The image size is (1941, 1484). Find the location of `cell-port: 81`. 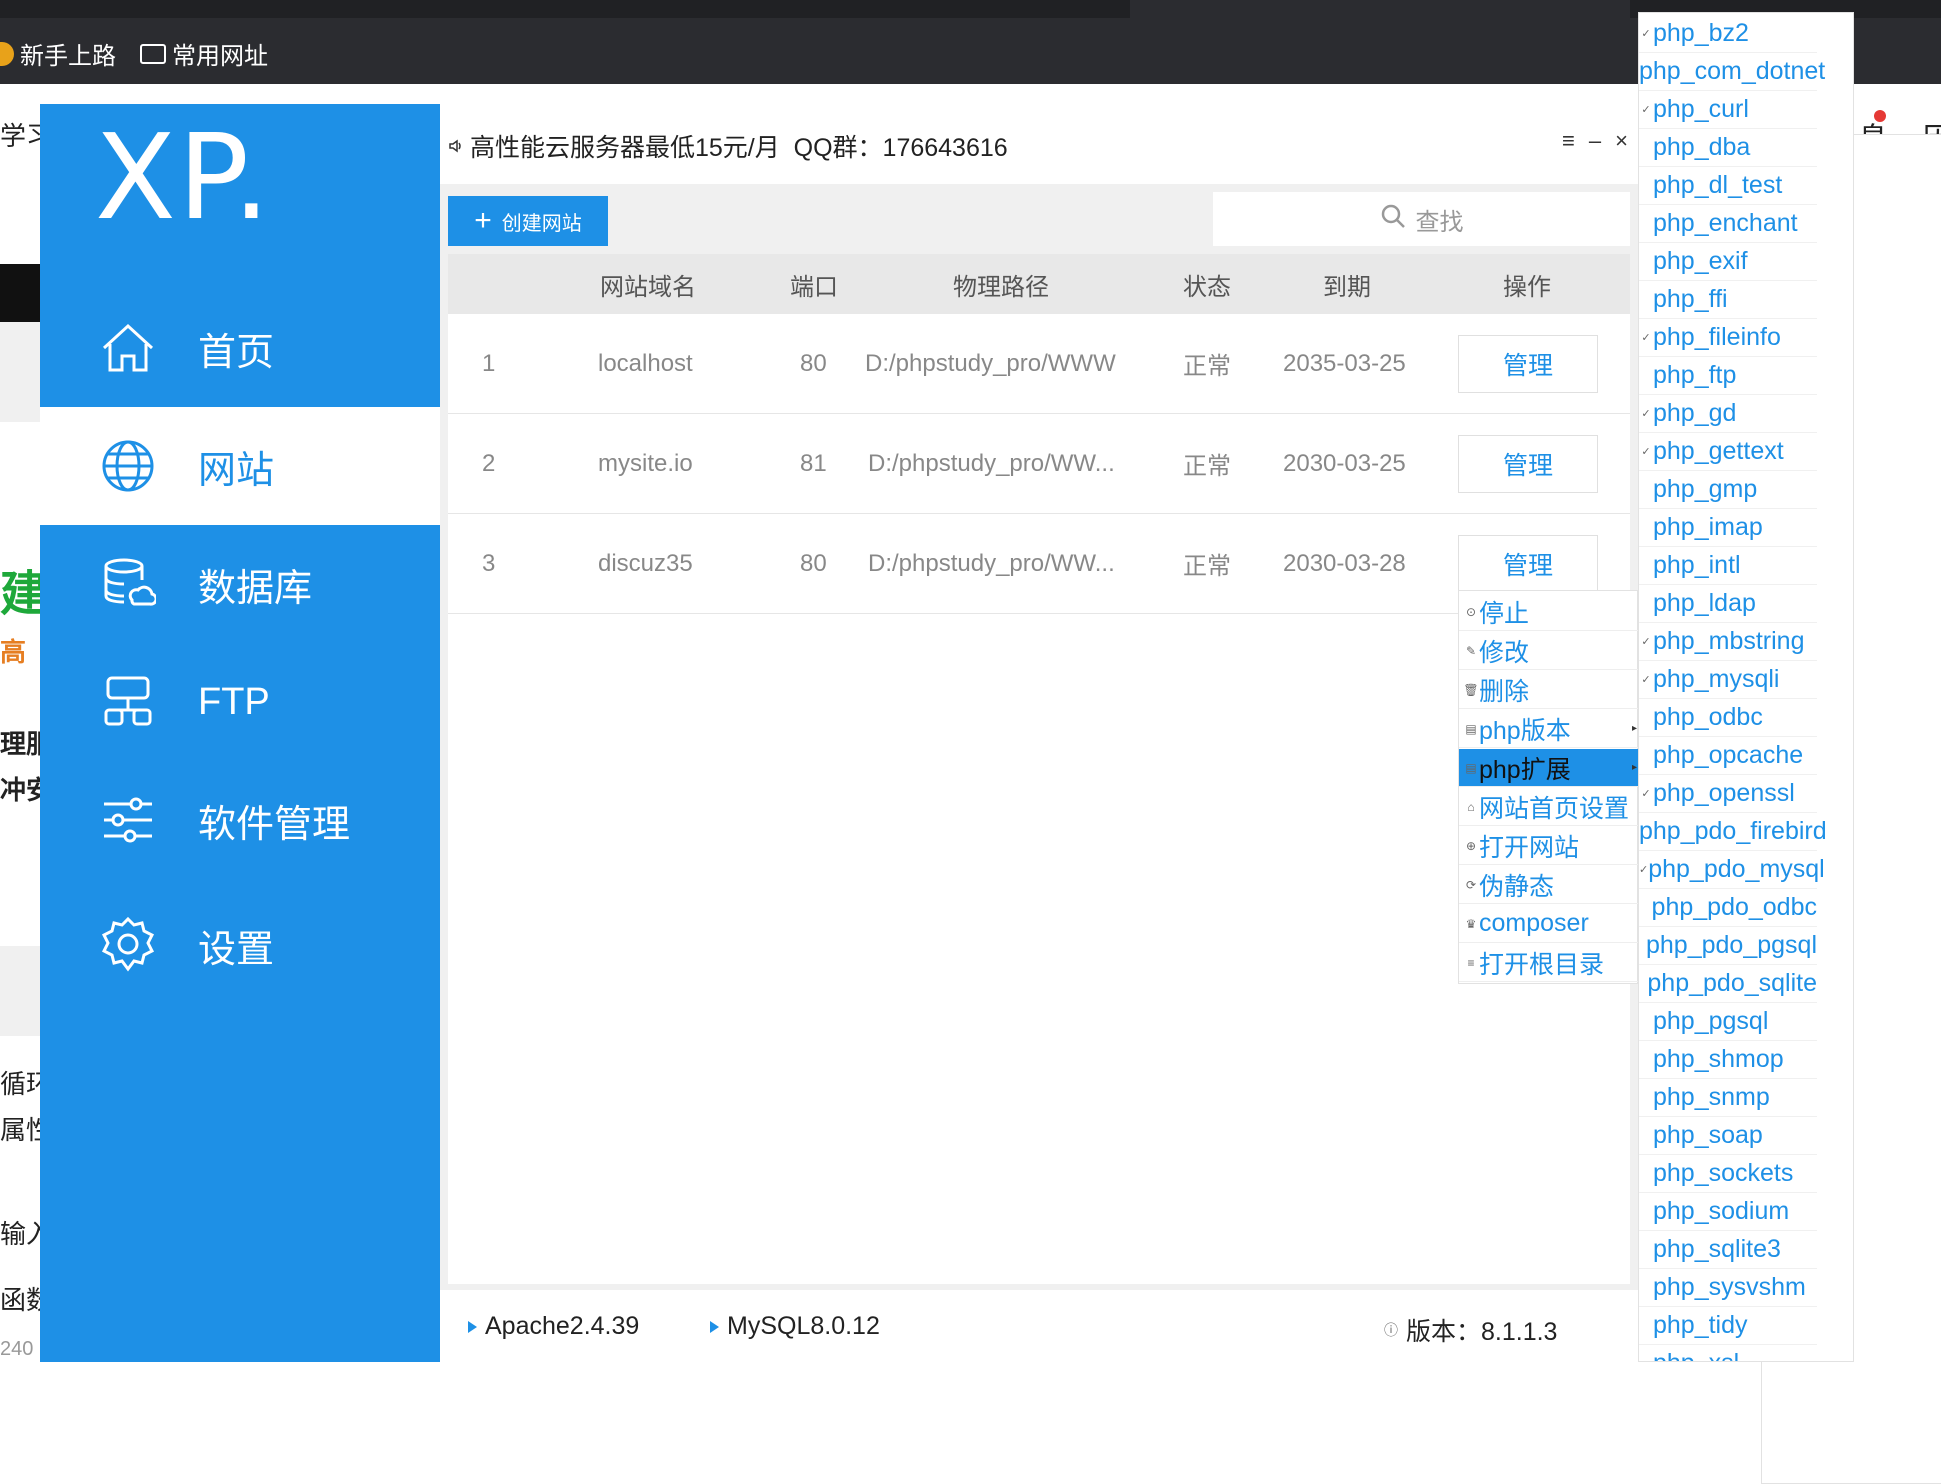

cell-port: 81 is located at coordinates (813, 463).